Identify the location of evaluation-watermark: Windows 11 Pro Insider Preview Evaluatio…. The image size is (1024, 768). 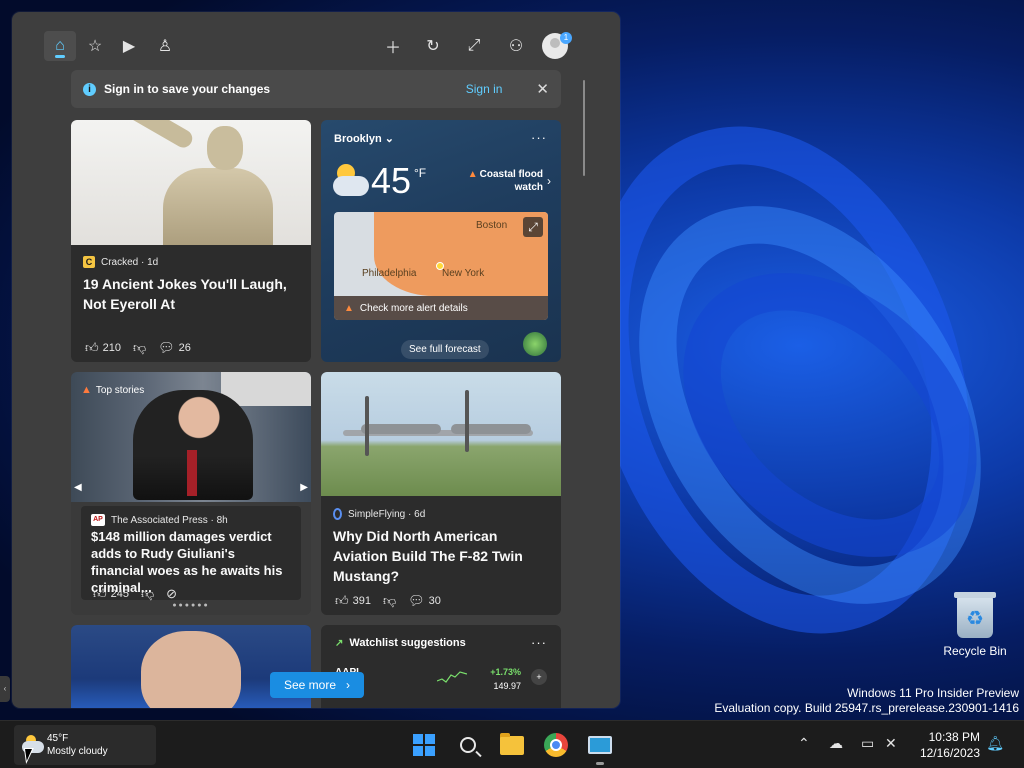
(866, 701).